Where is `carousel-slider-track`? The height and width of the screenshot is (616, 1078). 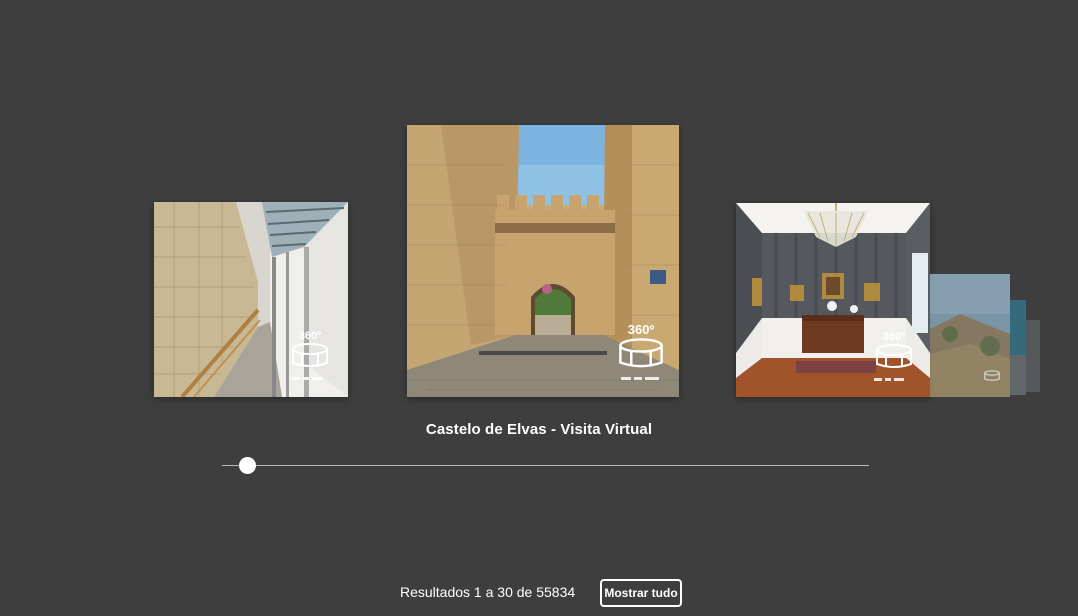 carousel-slider-track is located at coordinates (545, 465).